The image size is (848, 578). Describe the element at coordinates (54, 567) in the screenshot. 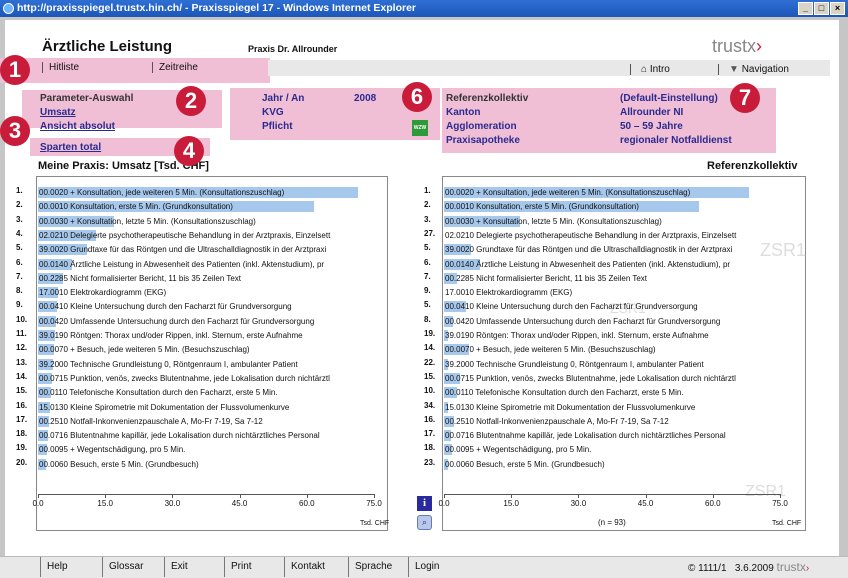

I see `footer-help: Help` at that location.